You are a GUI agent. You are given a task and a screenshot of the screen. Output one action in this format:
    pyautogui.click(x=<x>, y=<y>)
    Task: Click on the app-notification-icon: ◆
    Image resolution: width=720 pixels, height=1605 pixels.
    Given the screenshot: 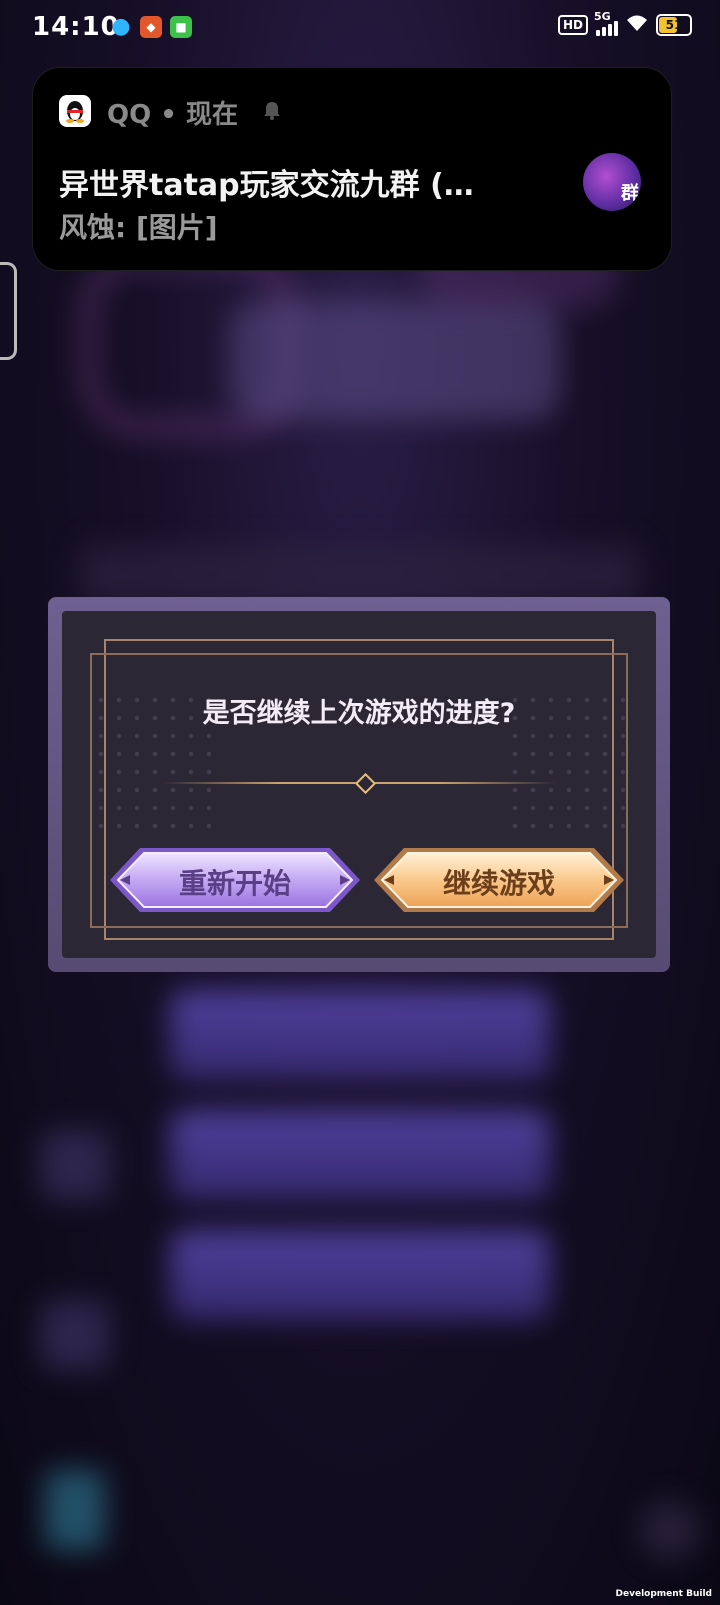 What is the action you would take?
    pyautogui.click(x=151, y=27)
    